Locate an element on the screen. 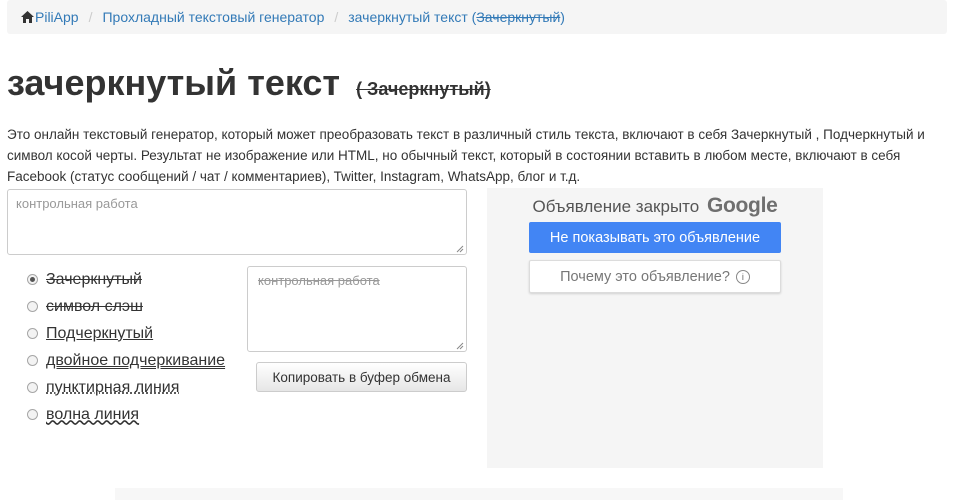  ad-closed-text: Объявление закрыто is located at coordinates (616, 206).